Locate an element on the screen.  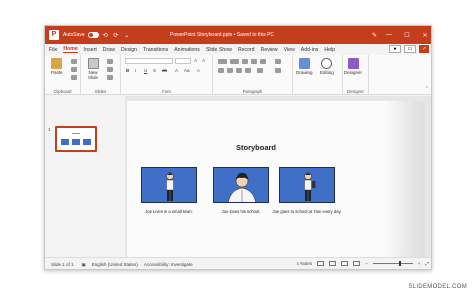
comments-icon: ▭ is located at coordinates (410, 49).